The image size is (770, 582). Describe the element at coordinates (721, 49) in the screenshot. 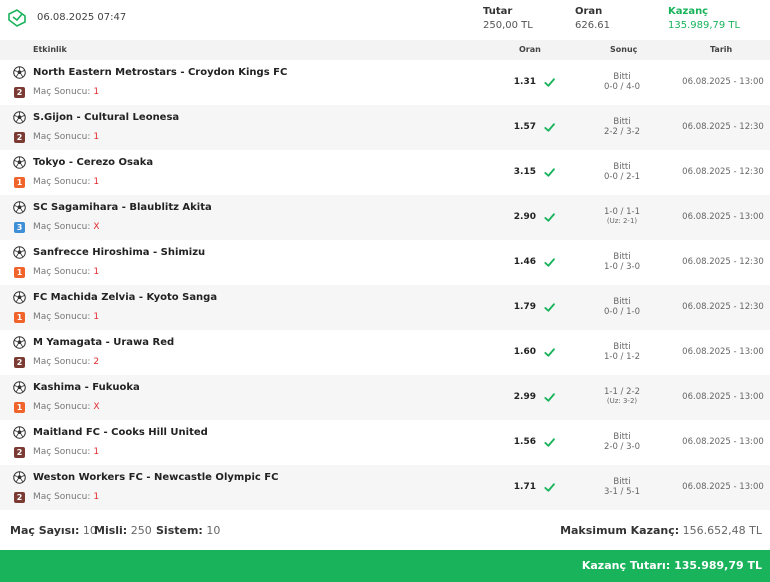

I see `column-date: Tarih` at that location.